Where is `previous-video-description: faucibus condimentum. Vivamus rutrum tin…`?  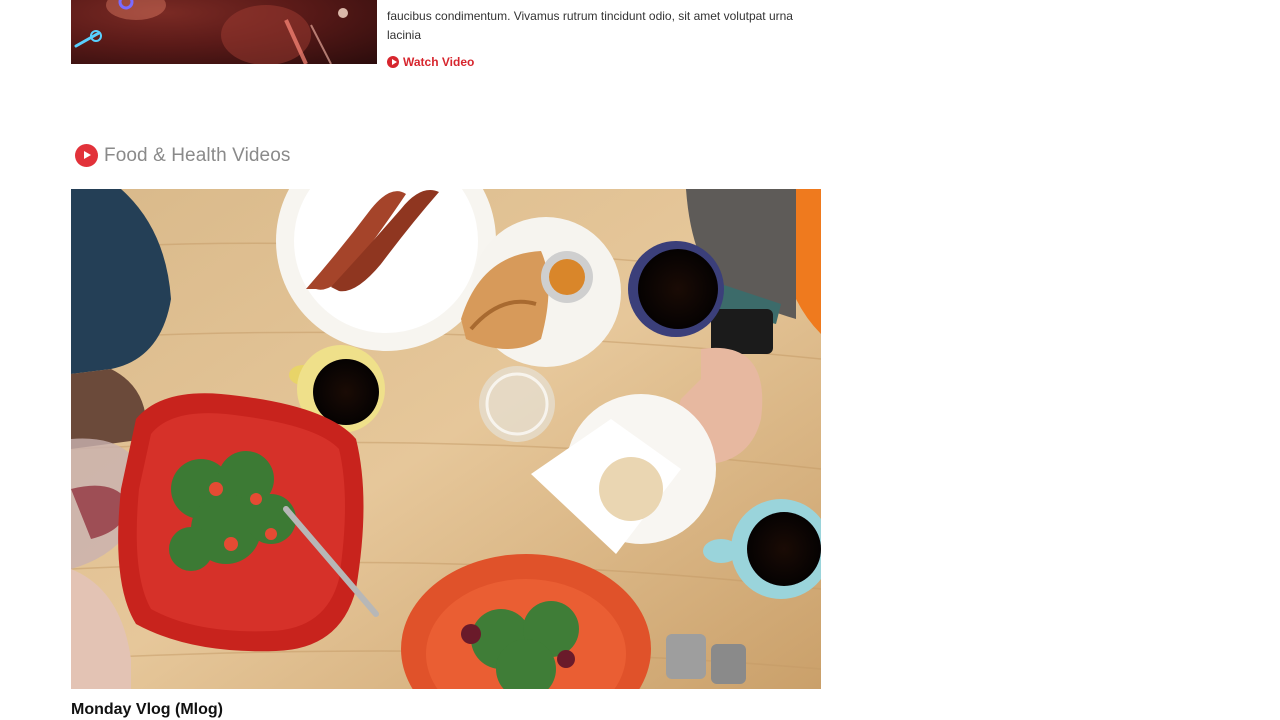 previous-video-description: faucibus condimentum. Vivamus rutrum tin… is located at coordinates (602, 22).